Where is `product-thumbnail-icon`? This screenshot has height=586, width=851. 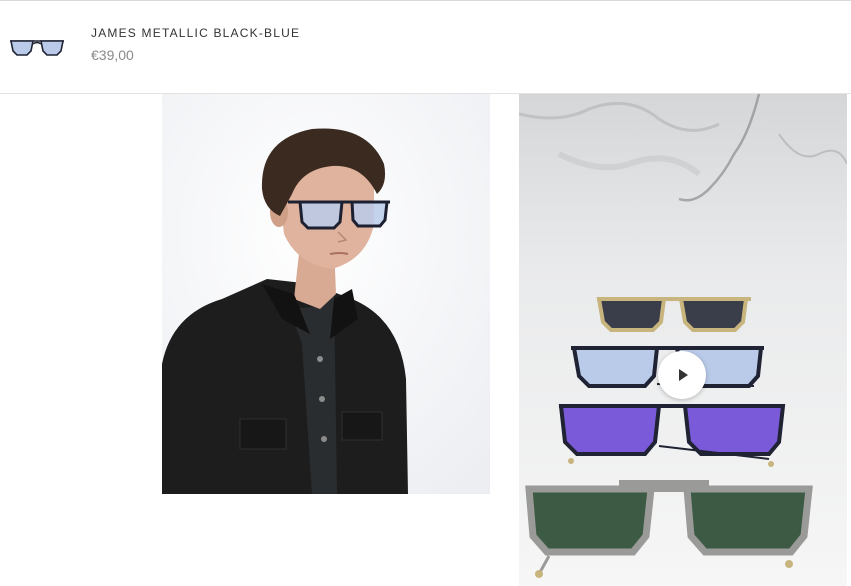 product-thumbnail-icon is located at coordinates (37, 46).